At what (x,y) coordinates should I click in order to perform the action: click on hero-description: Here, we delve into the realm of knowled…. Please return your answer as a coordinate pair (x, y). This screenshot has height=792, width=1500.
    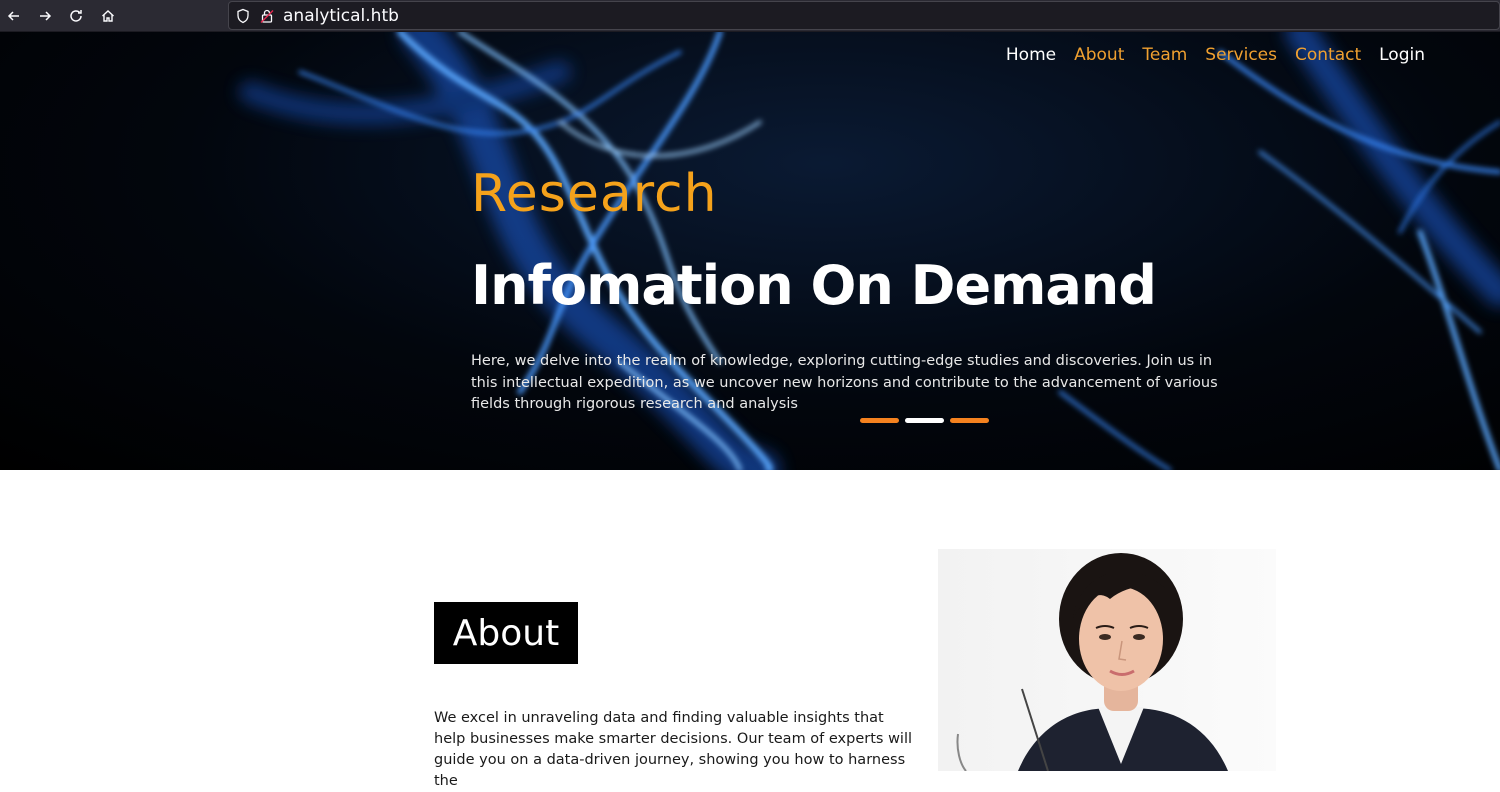
    Looking at the image, I should click on (844, 382).